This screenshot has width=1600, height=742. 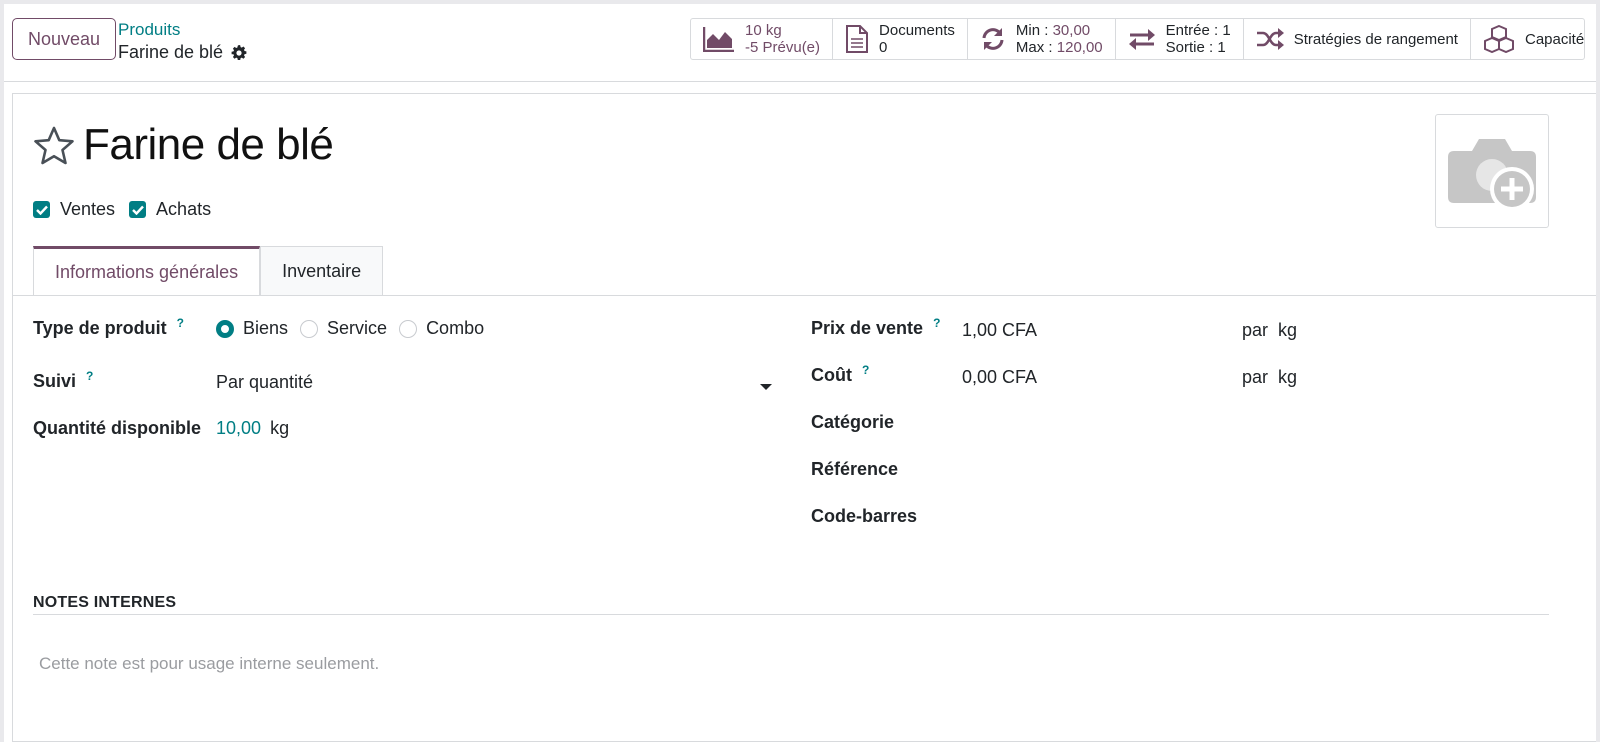 What do you see at coordinates (867, 328) in the screenshot?
I see `sale-price-label-text: Prix de vente` at bounding box center [867, 328].